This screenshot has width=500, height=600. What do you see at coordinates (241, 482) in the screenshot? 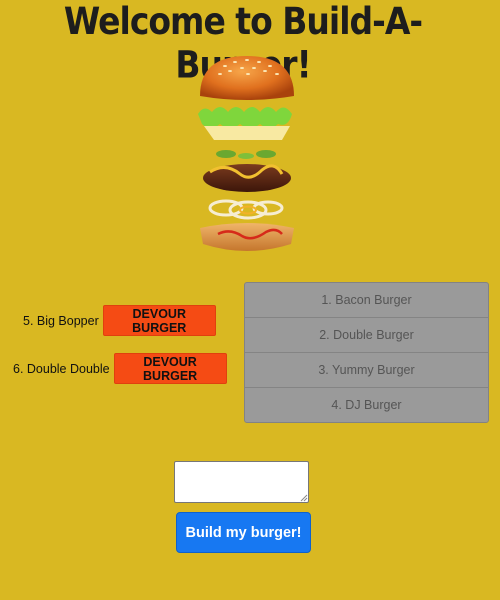
I see `burger-name-input` at bounding box center [241, 482].